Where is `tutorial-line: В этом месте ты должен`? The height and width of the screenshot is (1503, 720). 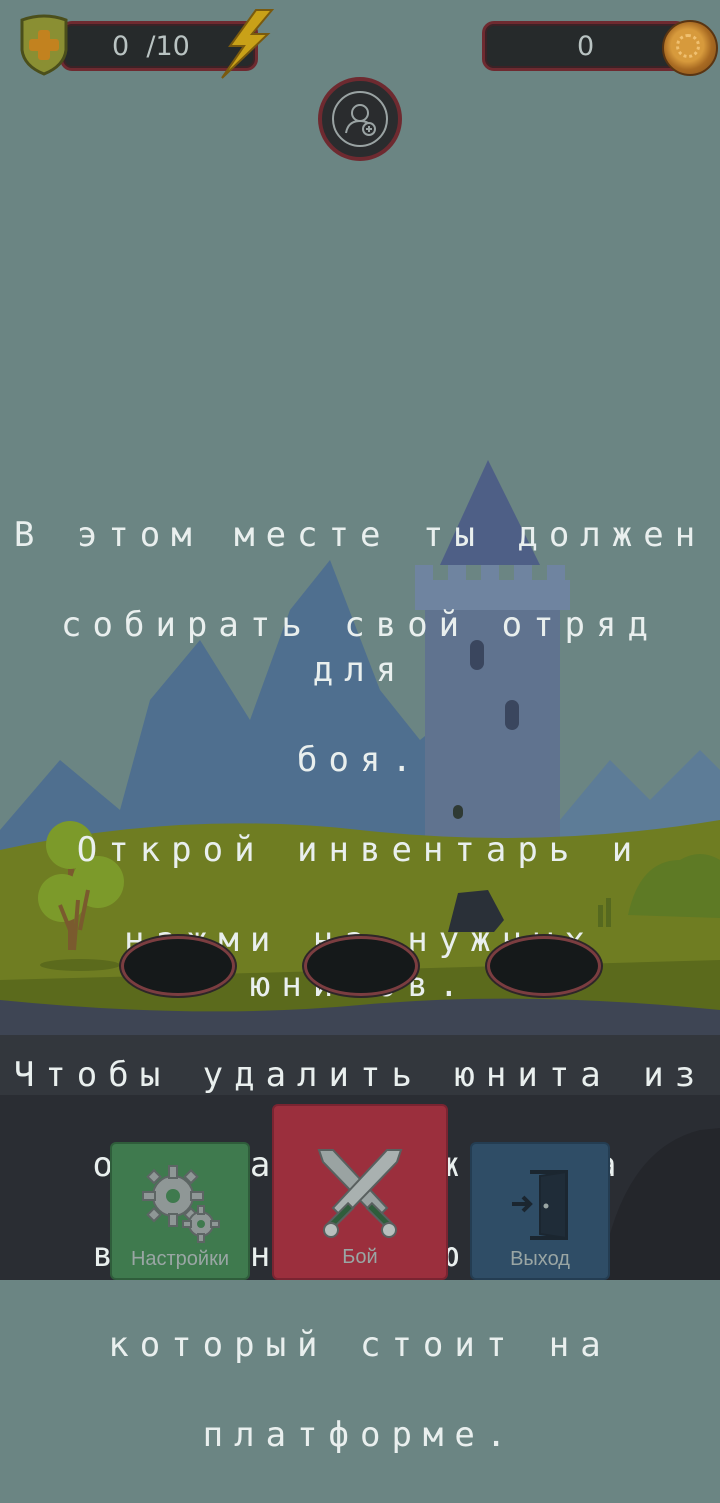 tutorial-line: В этом месте ты должен is located at coordinates (360, 535).